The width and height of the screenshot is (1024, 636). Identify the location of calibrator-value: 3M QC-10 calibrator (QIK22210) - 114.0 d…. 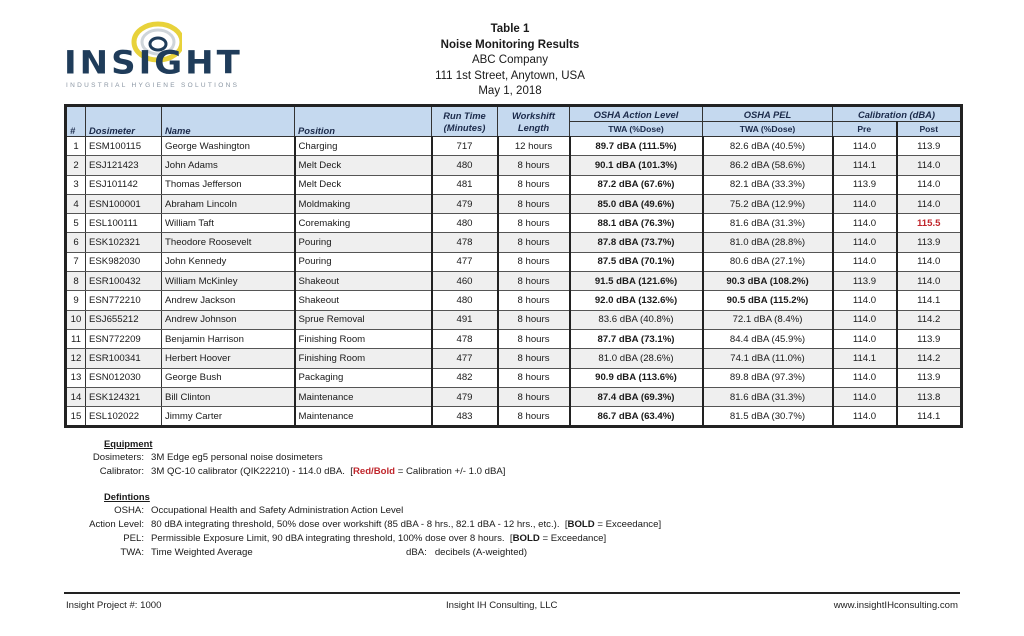
(248, 471).